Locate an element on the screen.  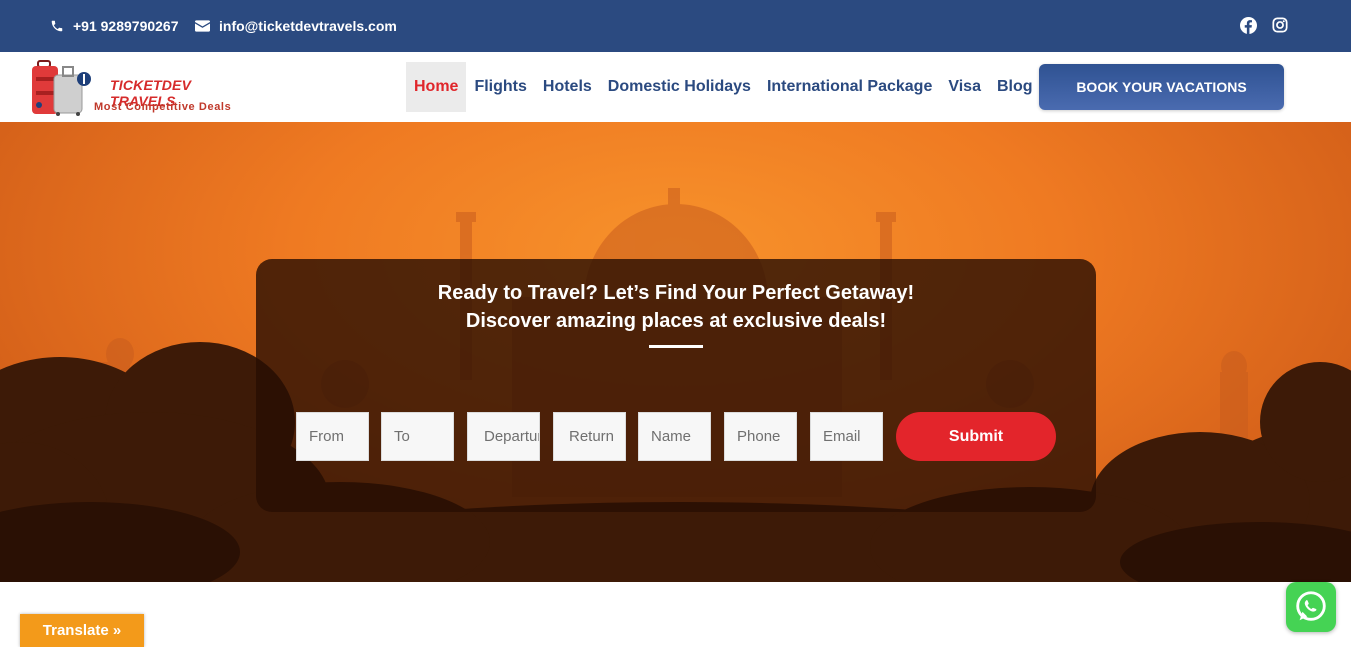
departure-field: Departure is located at coordinates (503, 436).